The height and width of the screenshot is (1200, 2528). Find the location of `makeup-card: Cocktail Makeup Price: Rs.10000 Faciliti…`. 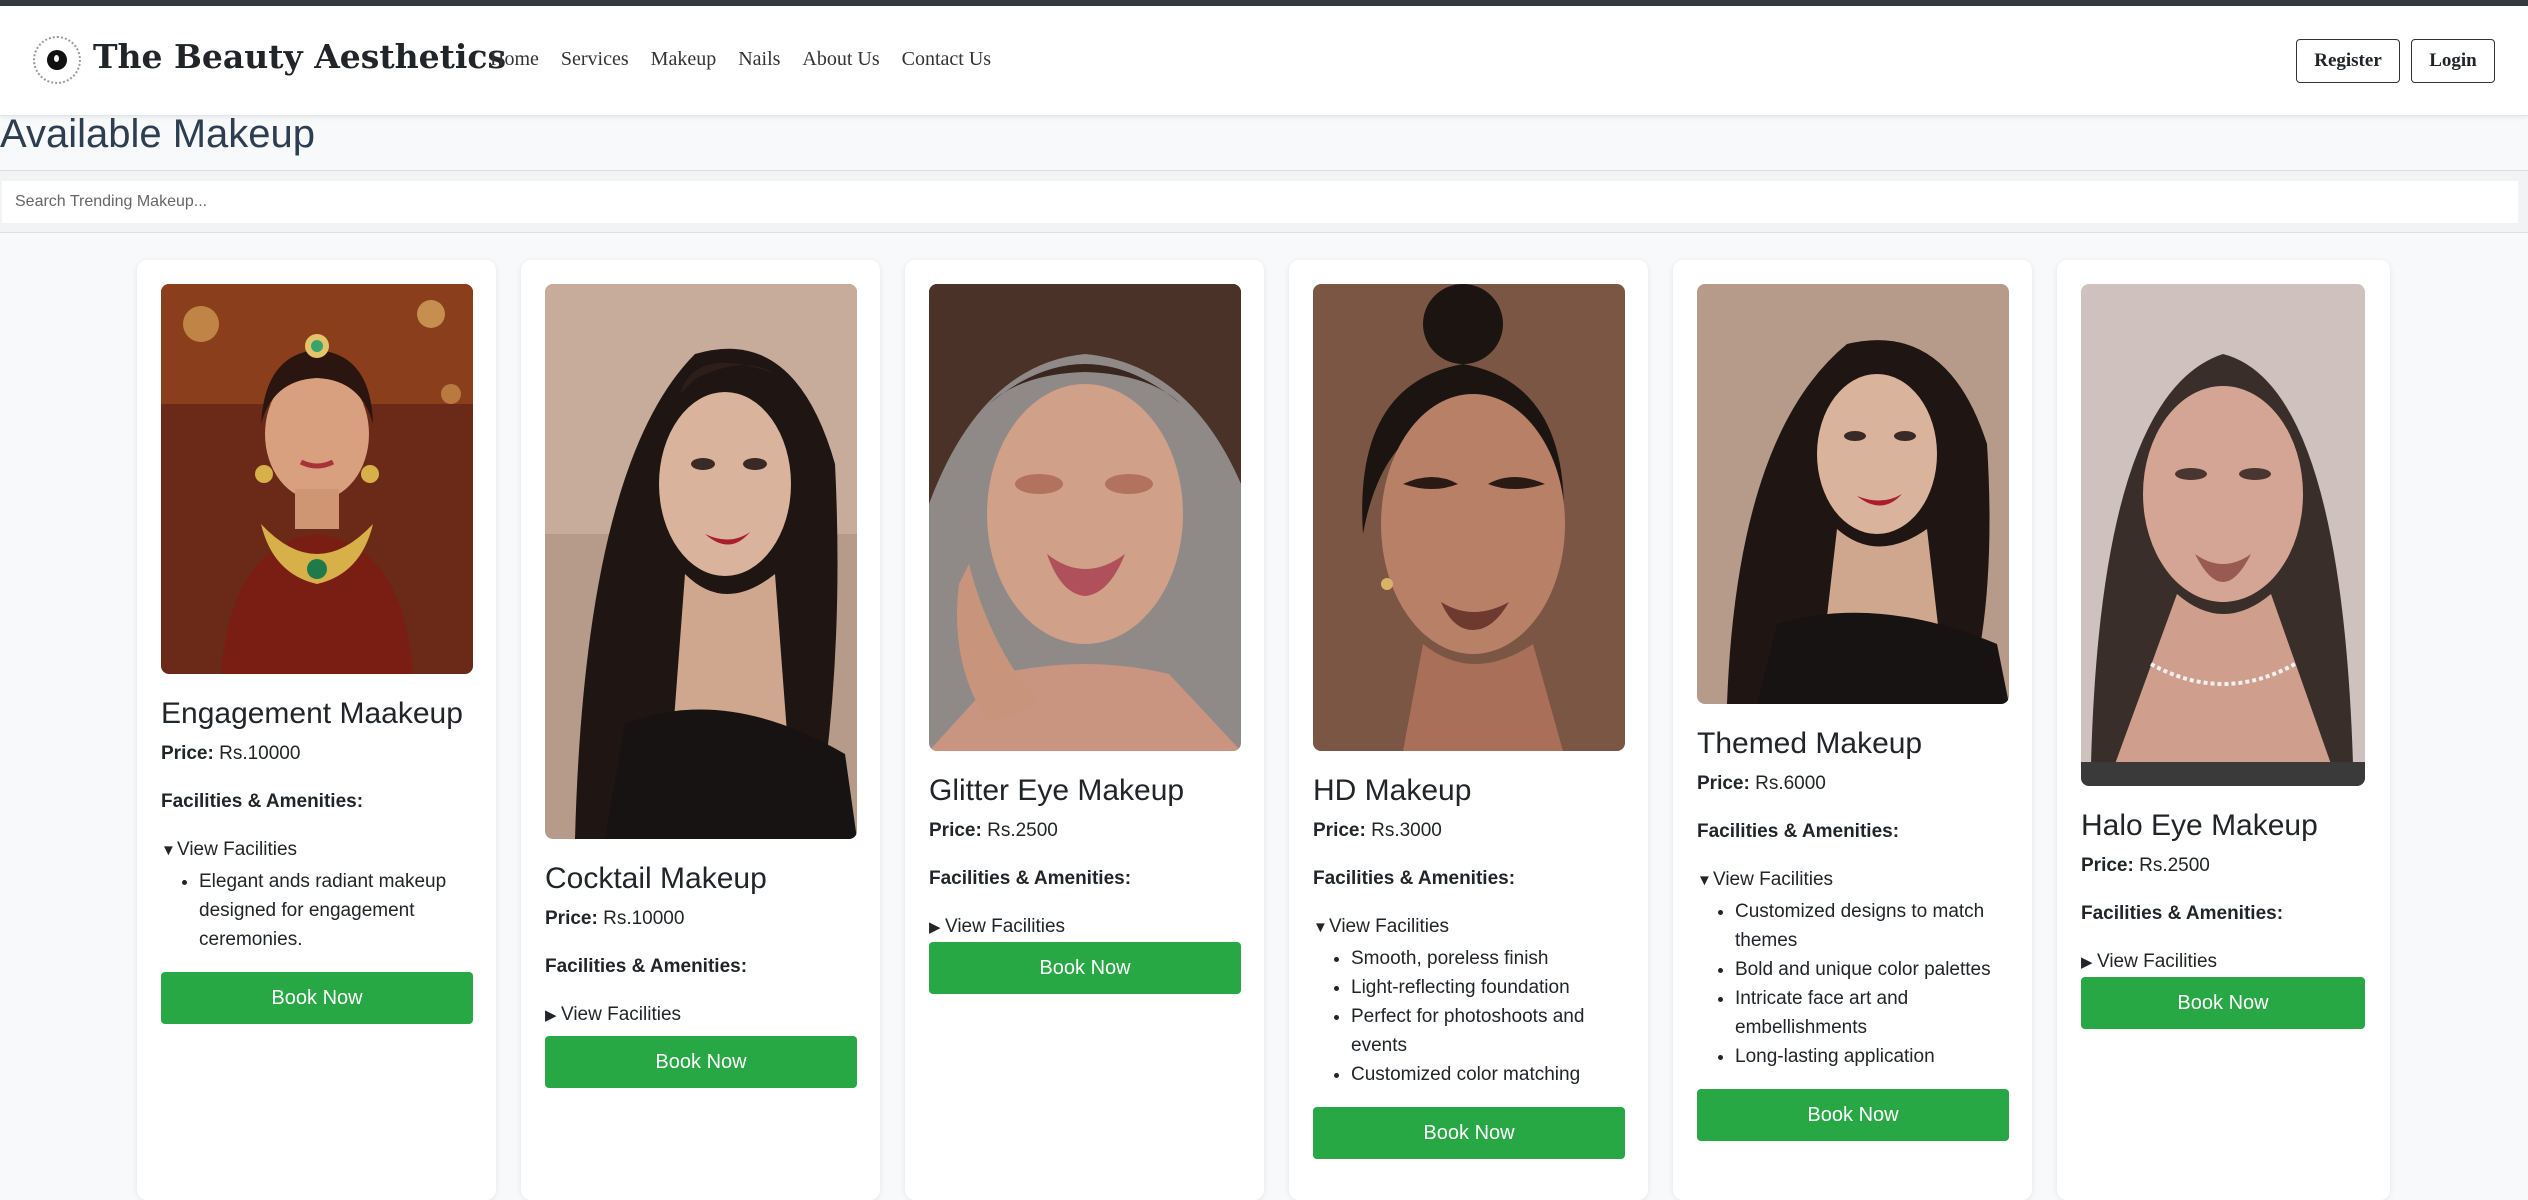

makeup-card: Cocktail Makeup Price: Rs.10000 Faciliti… is located at coordinates (700, 730).